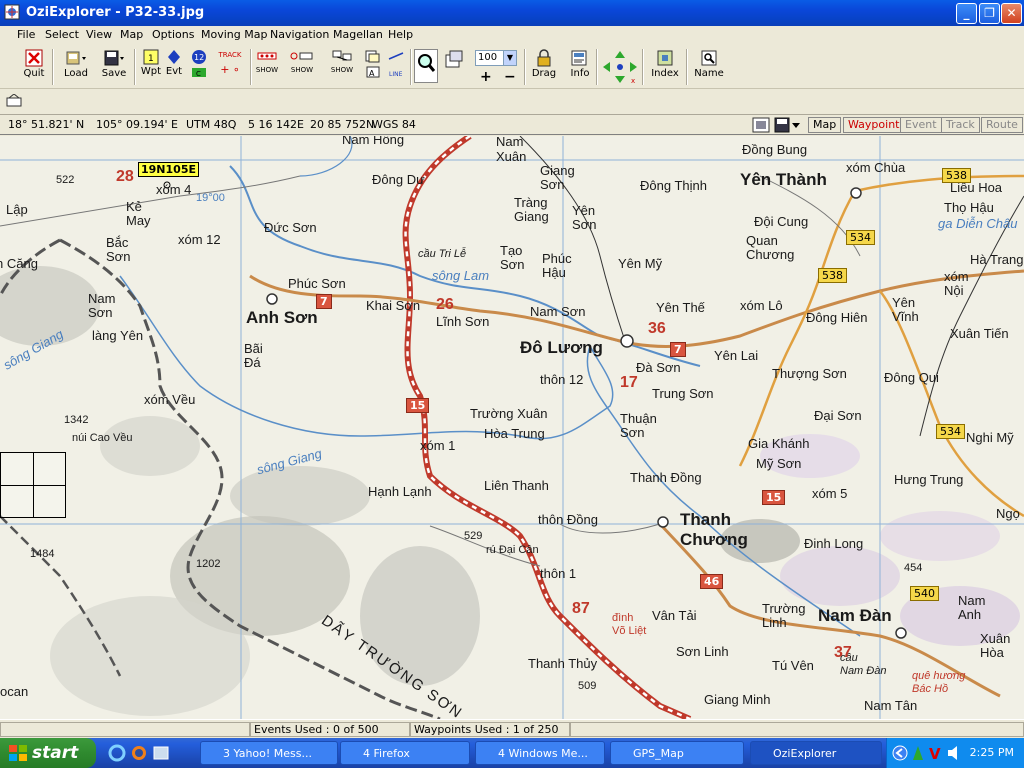 This screenshot has width=1024, height=768. I want to click on show-routes-button: SHOW, so click(342, 67).